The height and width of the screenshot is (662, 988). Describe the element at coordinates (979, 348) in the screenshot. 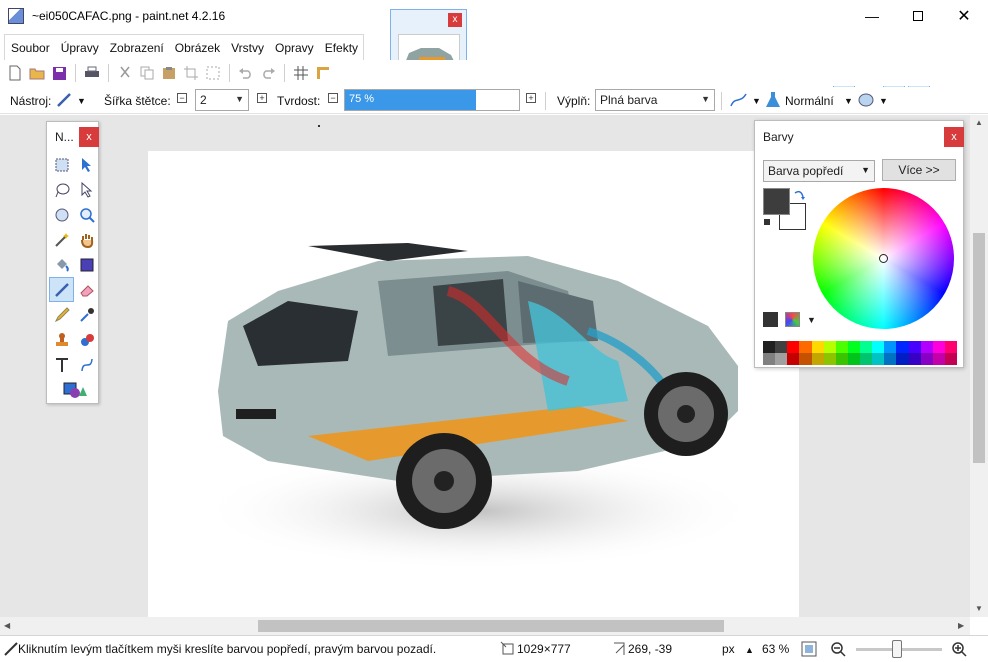

I see `vertical-scroll-thumb` at that location.